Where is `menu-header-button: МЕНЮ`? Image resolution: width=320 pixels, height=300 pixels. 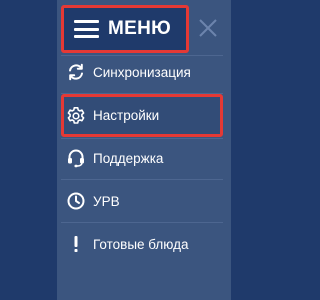
menu-header-button: МЕНЮ is located at coordinates (125, 29).